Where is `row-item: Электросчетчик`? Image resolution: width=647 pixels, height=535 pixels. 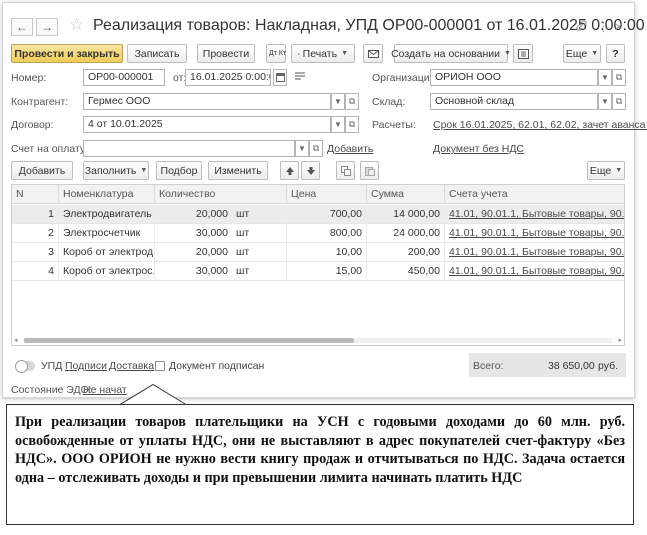 row-item: Электросчетчик is located at coordinates (106, 233).